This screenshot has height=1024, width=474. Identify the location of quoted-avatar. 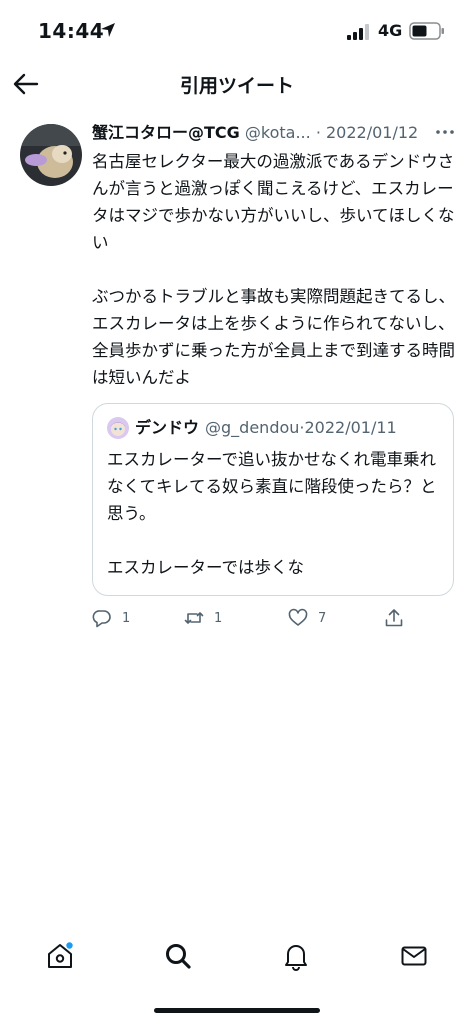
(118, 428).